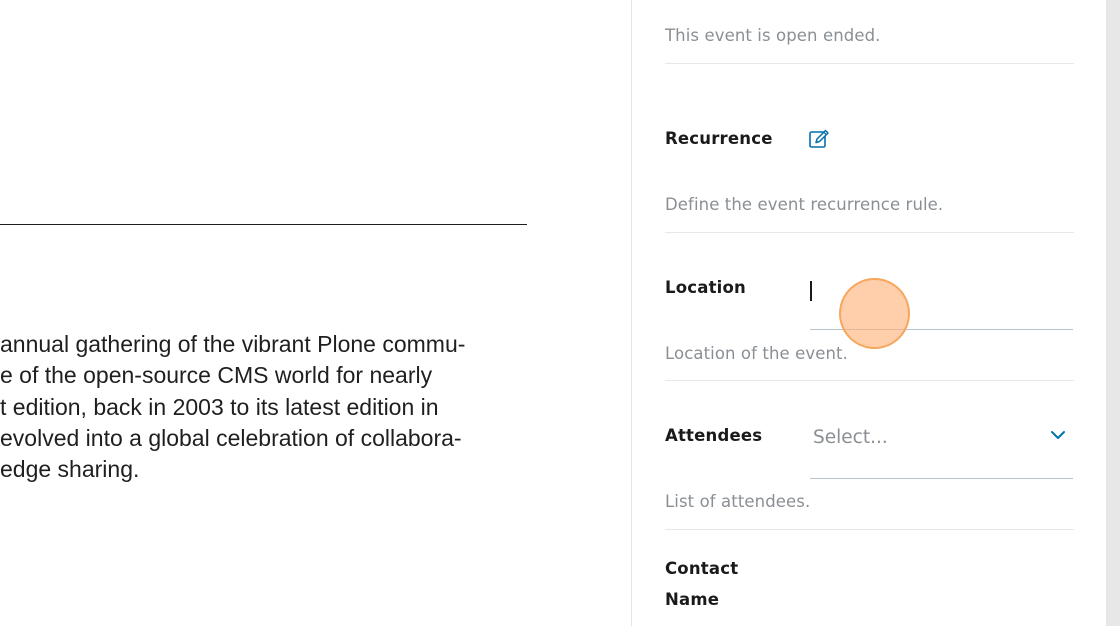 This screenshot has height=626, width=1120. Describe the element at coordinates (692, 599) in the screenshot. I see `contact-name-label-line2: Name` at that location.